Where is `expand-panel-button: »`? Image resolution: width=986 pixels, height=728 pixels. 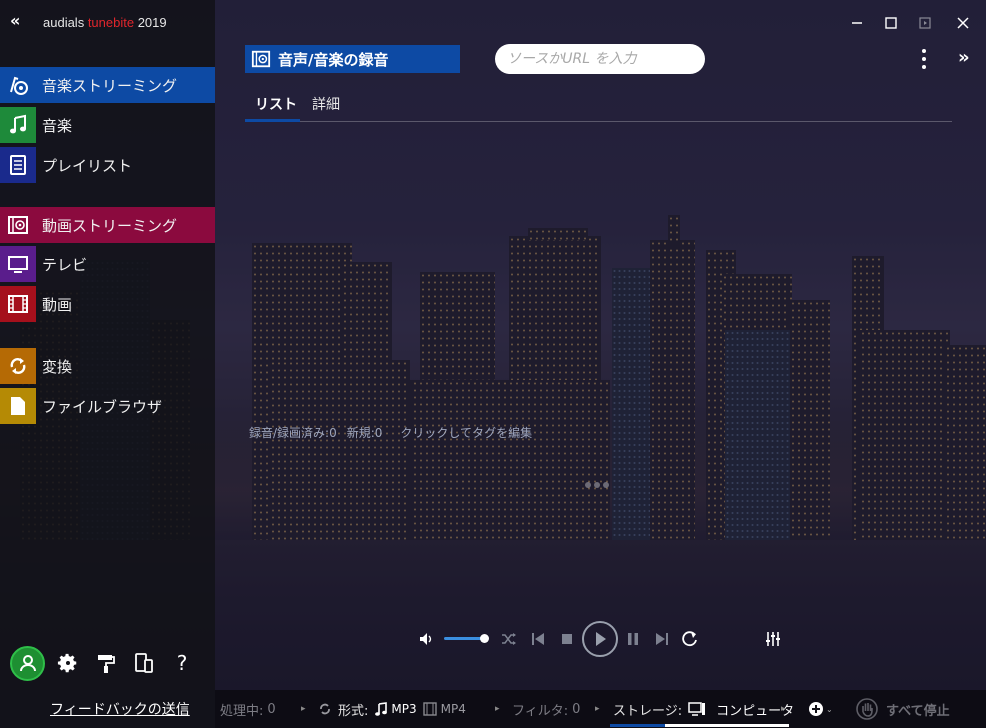
expand-panel-button: » is located at coordinates (964, 57).